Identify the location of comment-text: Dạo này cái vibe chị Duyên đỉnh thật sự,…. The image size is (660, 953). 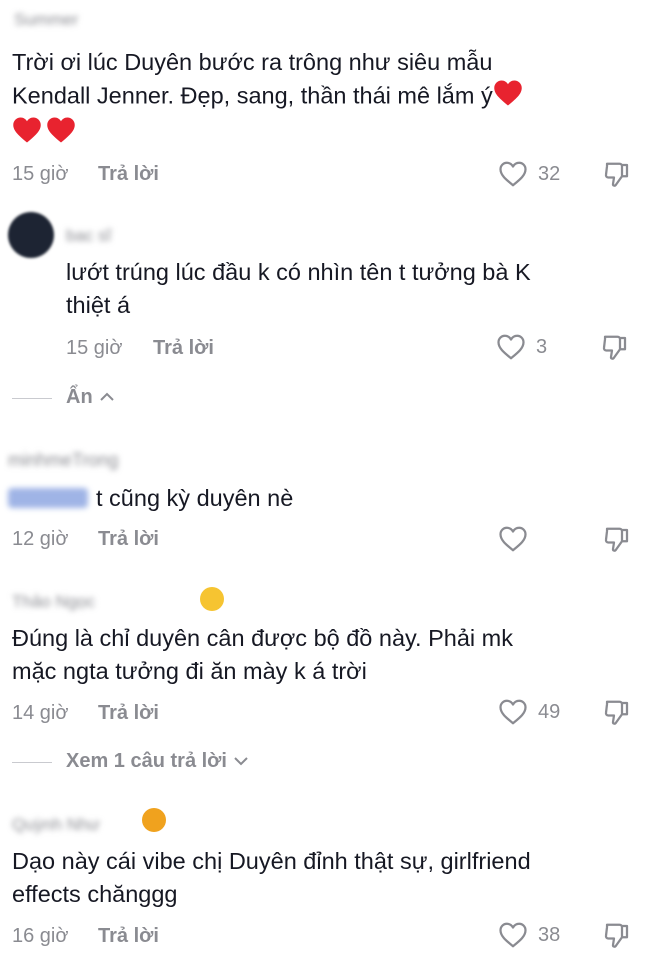
(332, 878).